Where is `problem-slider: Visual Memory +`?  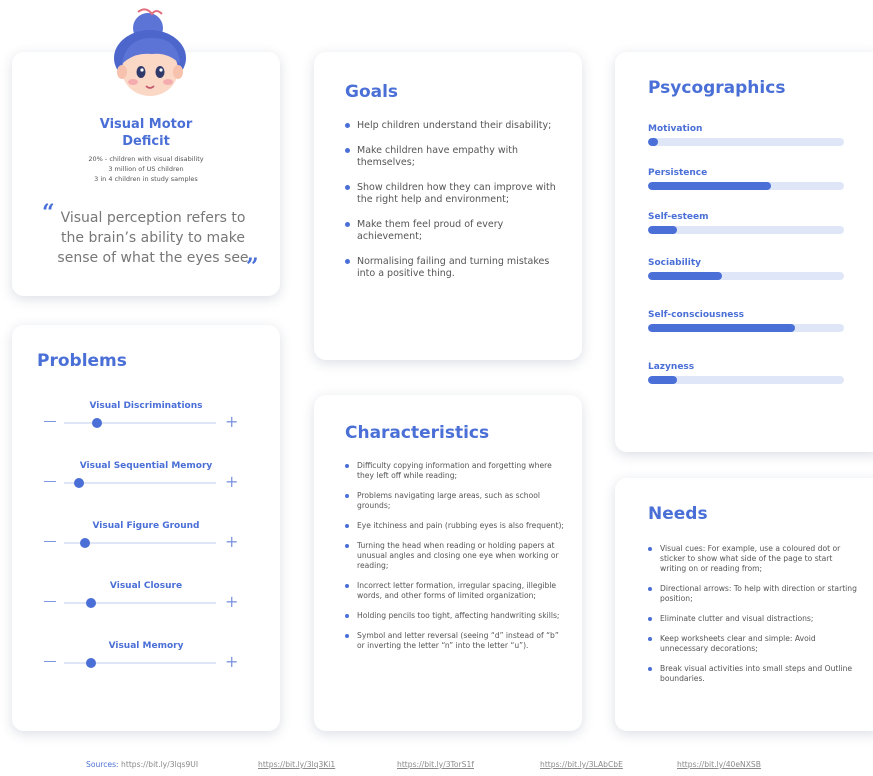
problem-slider: Visual Memory + is located at coordinates (146, 666).